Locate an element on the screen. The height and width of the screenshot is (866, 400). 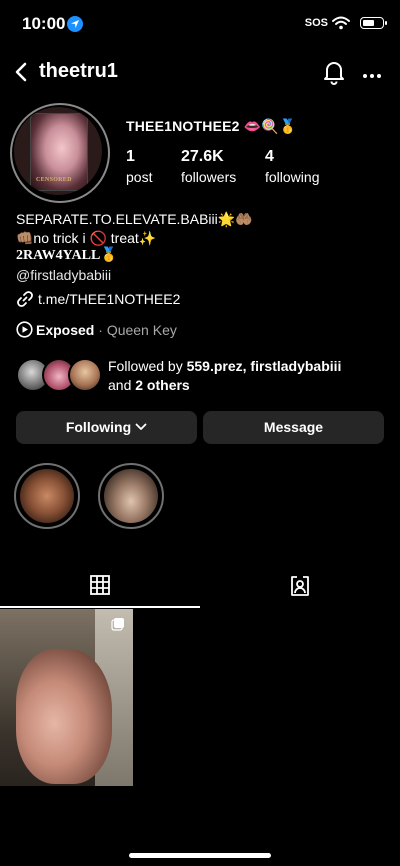
link-text: t.me/THEE1NOTHEE2 is located at coordinates (109, 299).